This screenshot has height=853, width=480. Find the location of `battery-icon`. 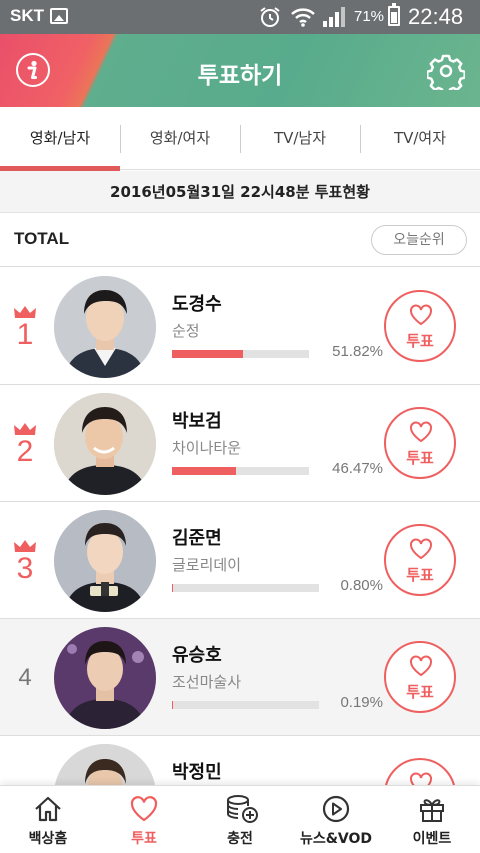

battery-icon is located at coordinates (394, 14).